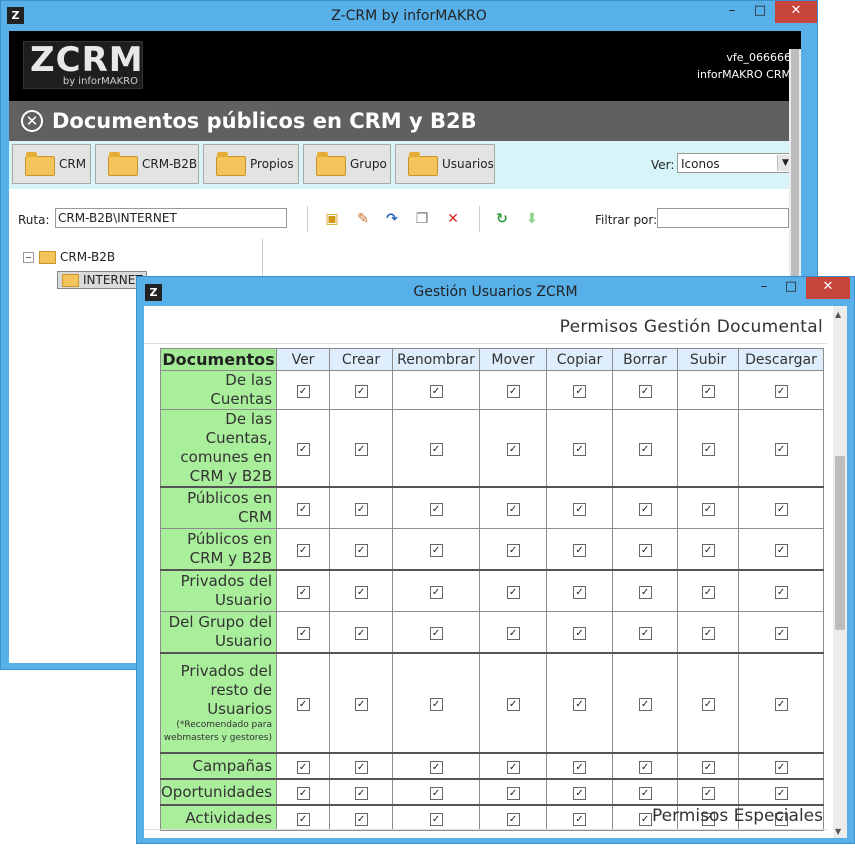 Image resolution: width=855 pixels, height=851 pixels. I want to click on tab-propios: Propios, so click(251, 164).